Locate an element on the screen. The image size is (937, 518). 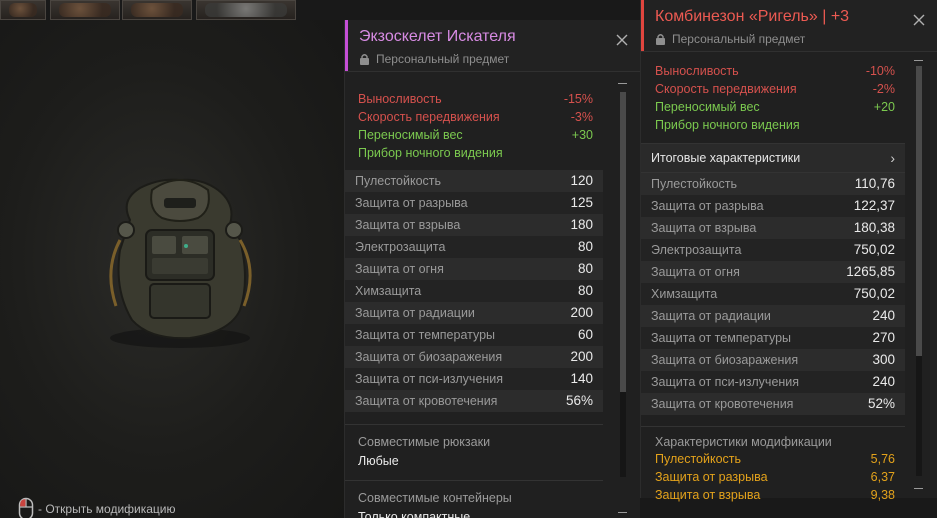
stat-row: Защита от температуры 270 is located at coordinates (773, 338).